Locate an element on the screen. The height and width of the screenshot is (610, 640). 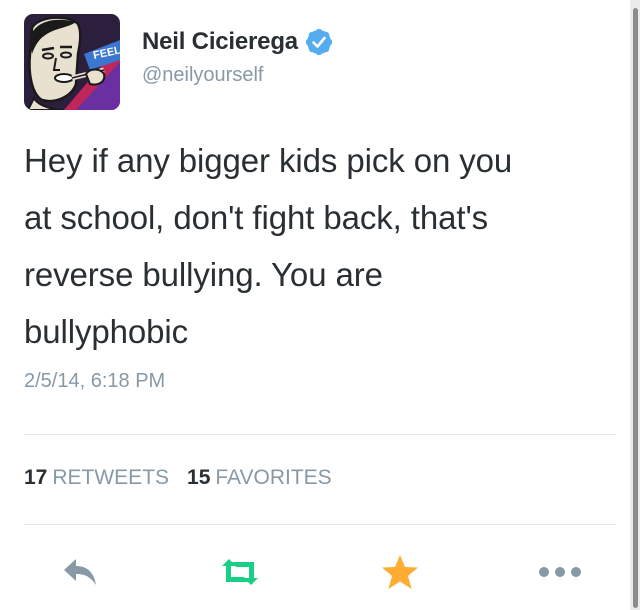
tweet-text-line: Hey if any bigger kids pick on you is located at coordinates (268, 160).